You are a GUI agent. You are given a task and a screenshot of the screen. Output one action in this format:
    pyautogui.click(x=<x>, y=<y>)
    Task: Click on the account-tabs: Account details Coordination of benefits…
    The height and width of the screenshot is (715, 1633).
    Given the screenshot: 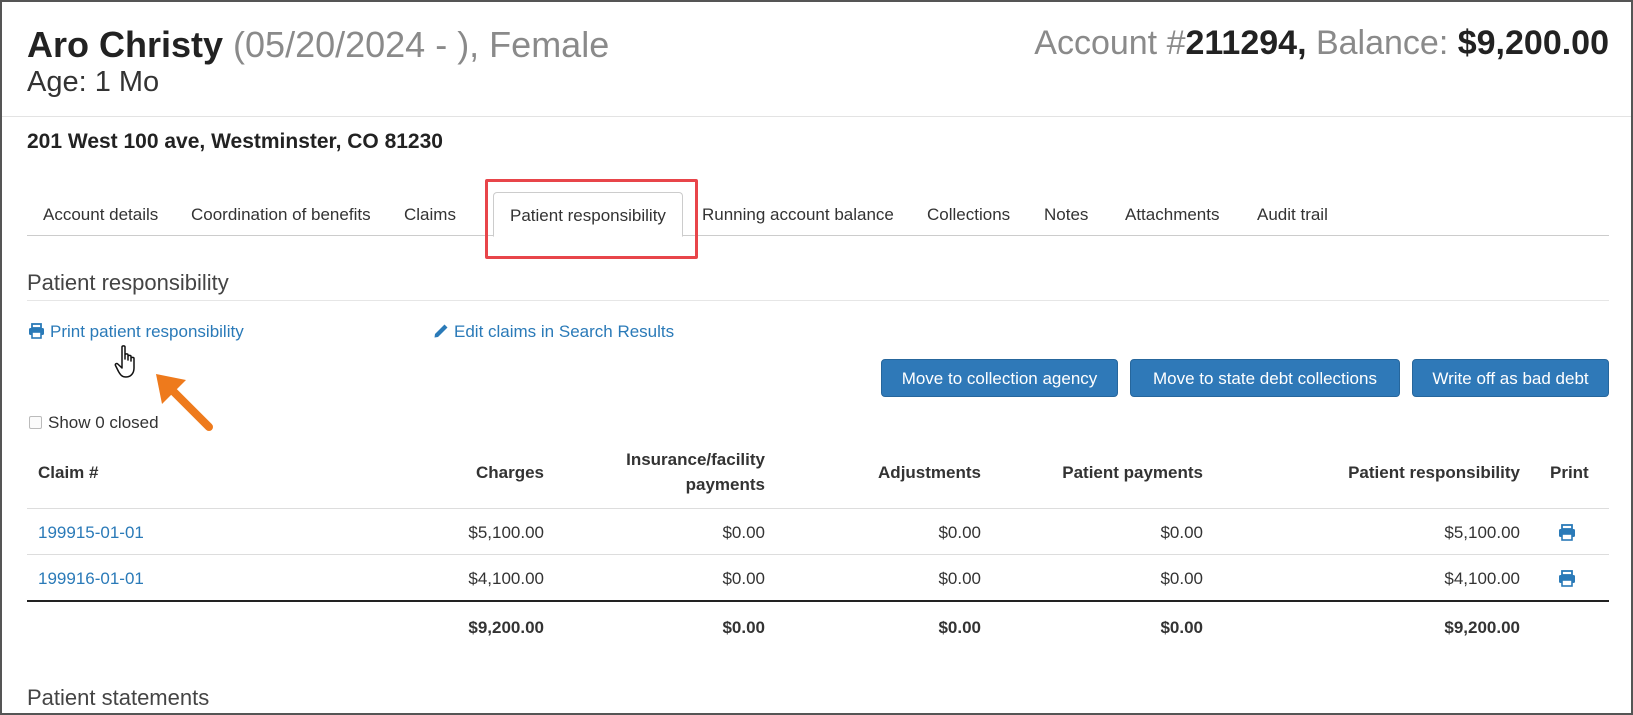 What is the action you would take?
    pyautogui.click(x=818, y=214)
    